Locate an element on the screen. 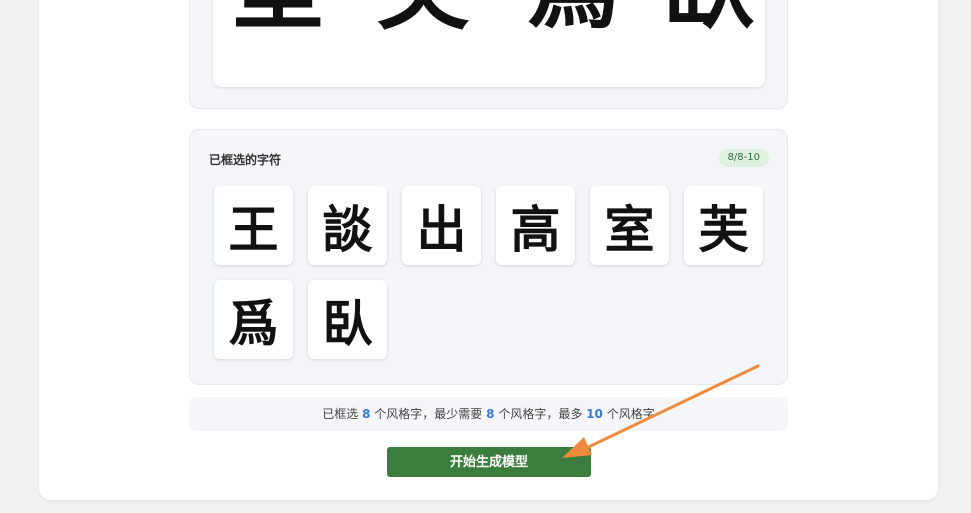 The height and width of the screenshot is (513, 971). selected-char-tile: 室 is located at coordinates (629, 225).